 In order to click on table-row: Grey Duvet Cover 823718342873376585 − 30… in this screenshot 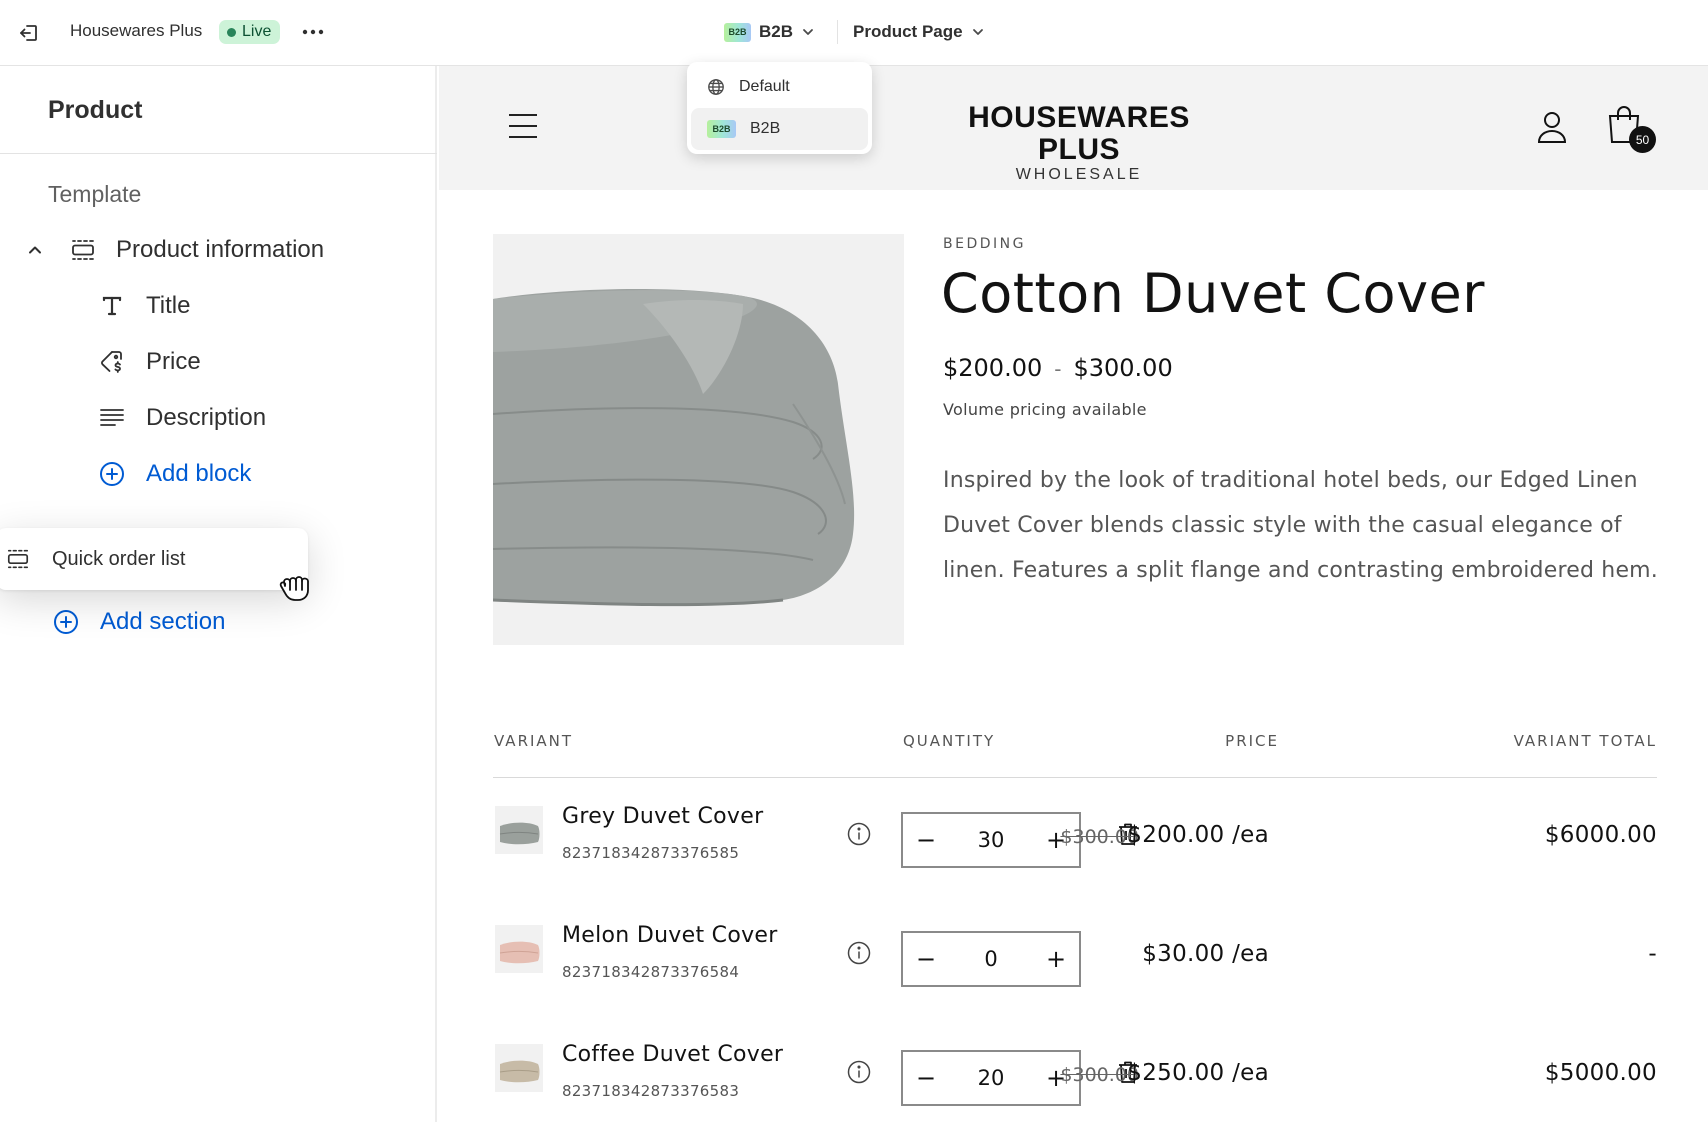, I will do `click(1073, 850)`.